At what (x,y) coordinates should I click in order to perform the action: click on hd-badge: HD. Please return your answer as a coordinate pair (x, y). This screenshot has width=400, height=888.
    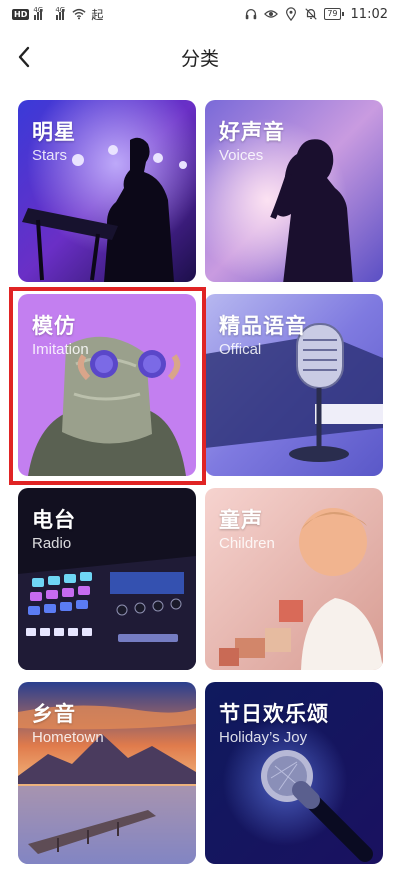
    Looking at the image, I should click on (21, 14).